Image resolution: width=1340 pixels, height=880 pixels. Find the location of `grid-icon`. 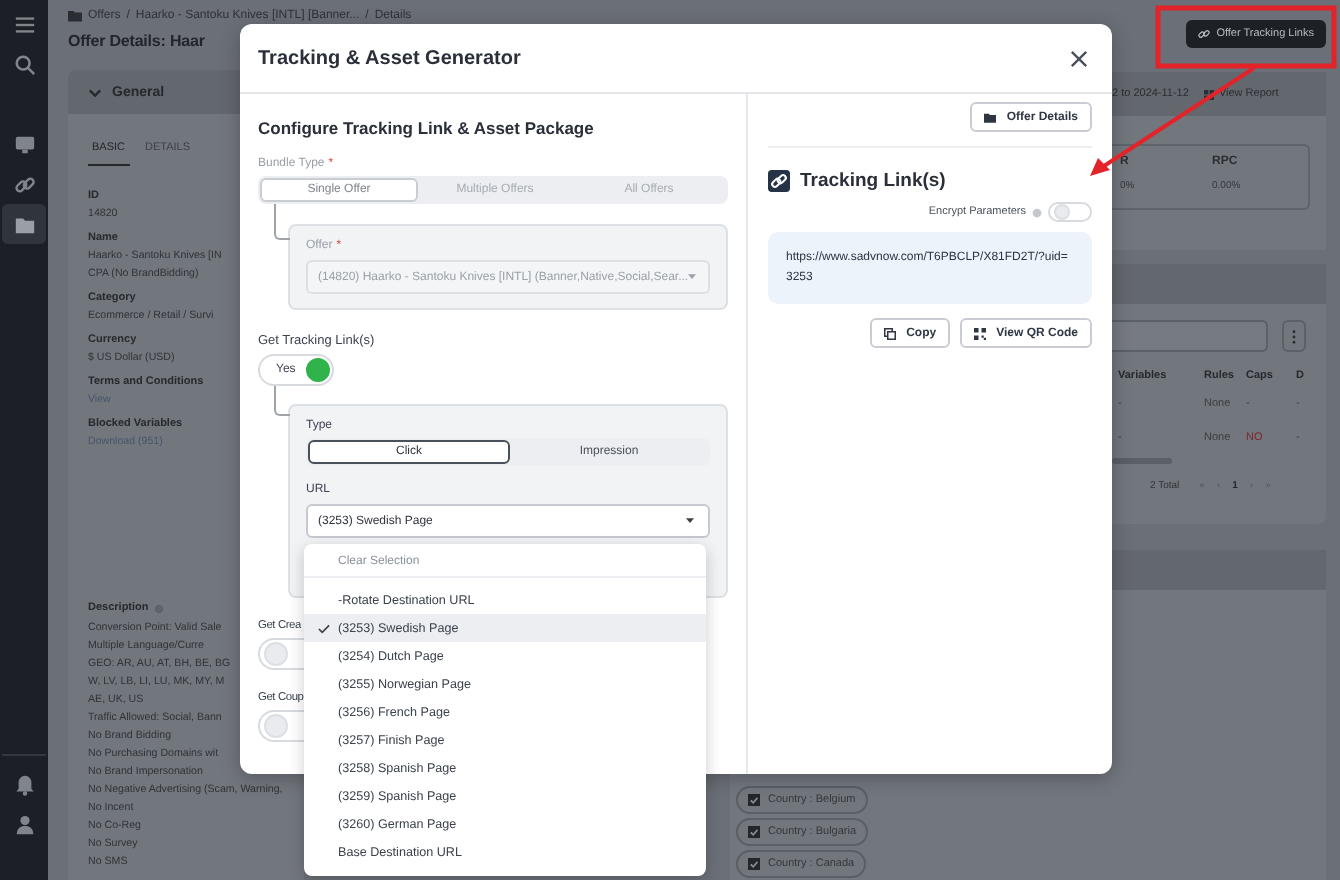

grid-icon is located at coordinates (1209, 94).